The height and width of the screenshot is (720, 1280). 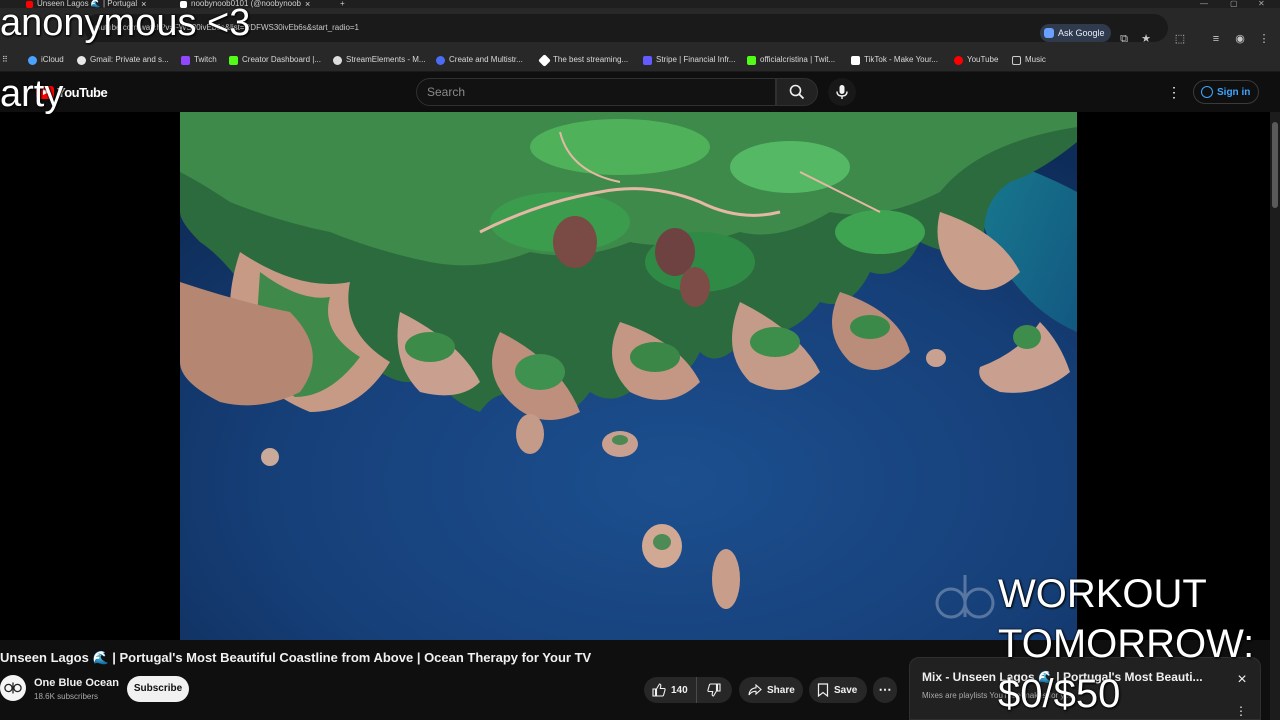 What do you see at coordinates (1124, 39) in the screenshot?
I see `install-app-icon: ⧉` at bounding box center [1124, 39].